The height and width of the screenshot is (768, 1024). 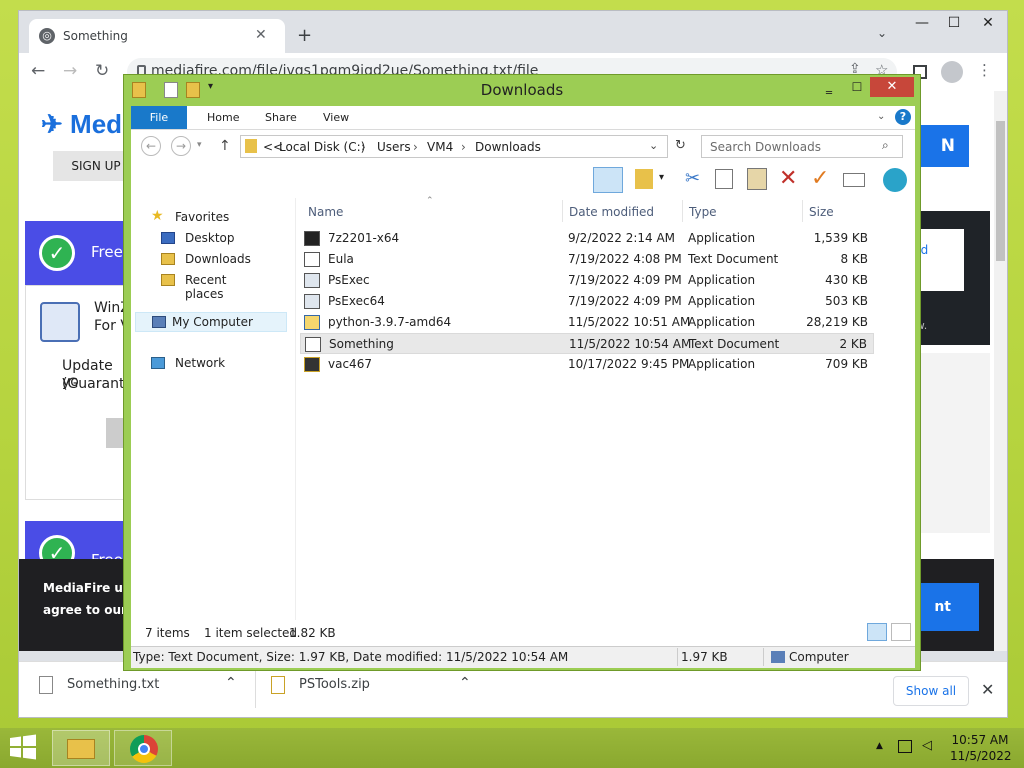 What do you see at coordinates (336, 117) in the screenshot?
I see `tab-view: View` at bounding box center [336, 117].